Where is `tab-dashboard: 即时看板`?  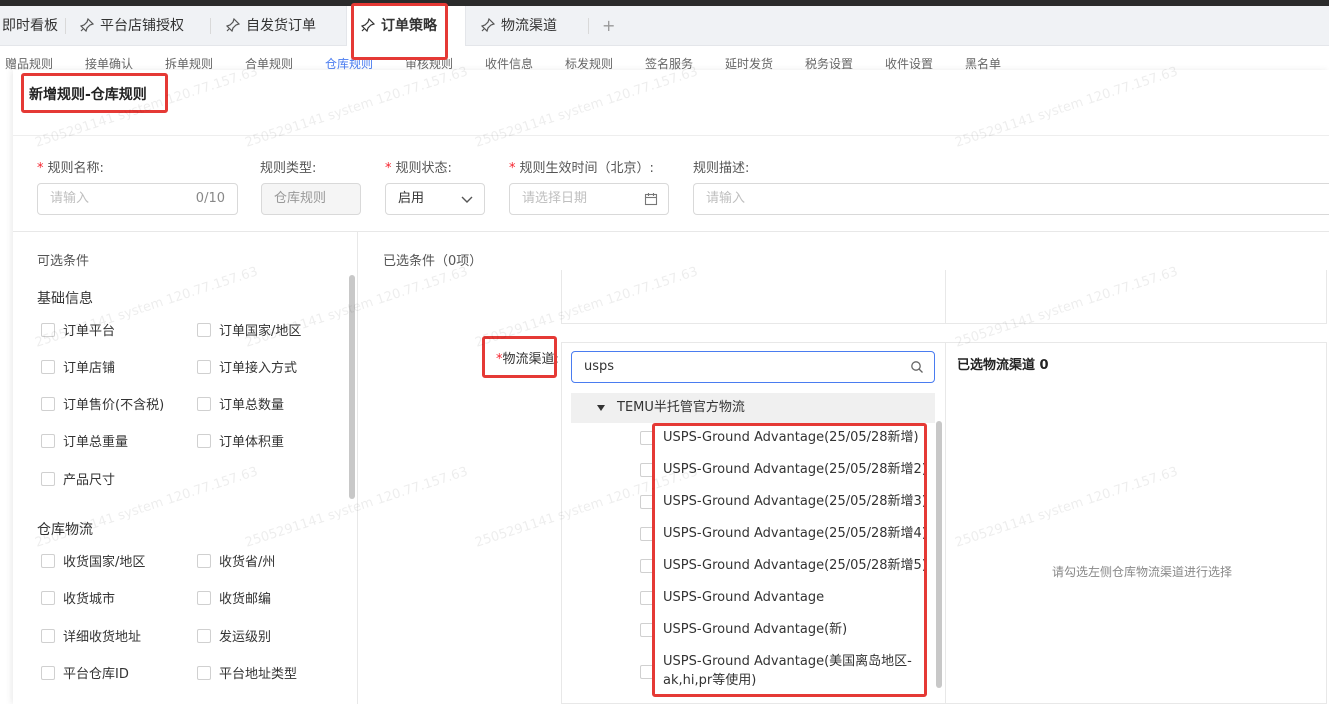
tab-dashboard: 即时看板 is located at coordinates (30, 26).